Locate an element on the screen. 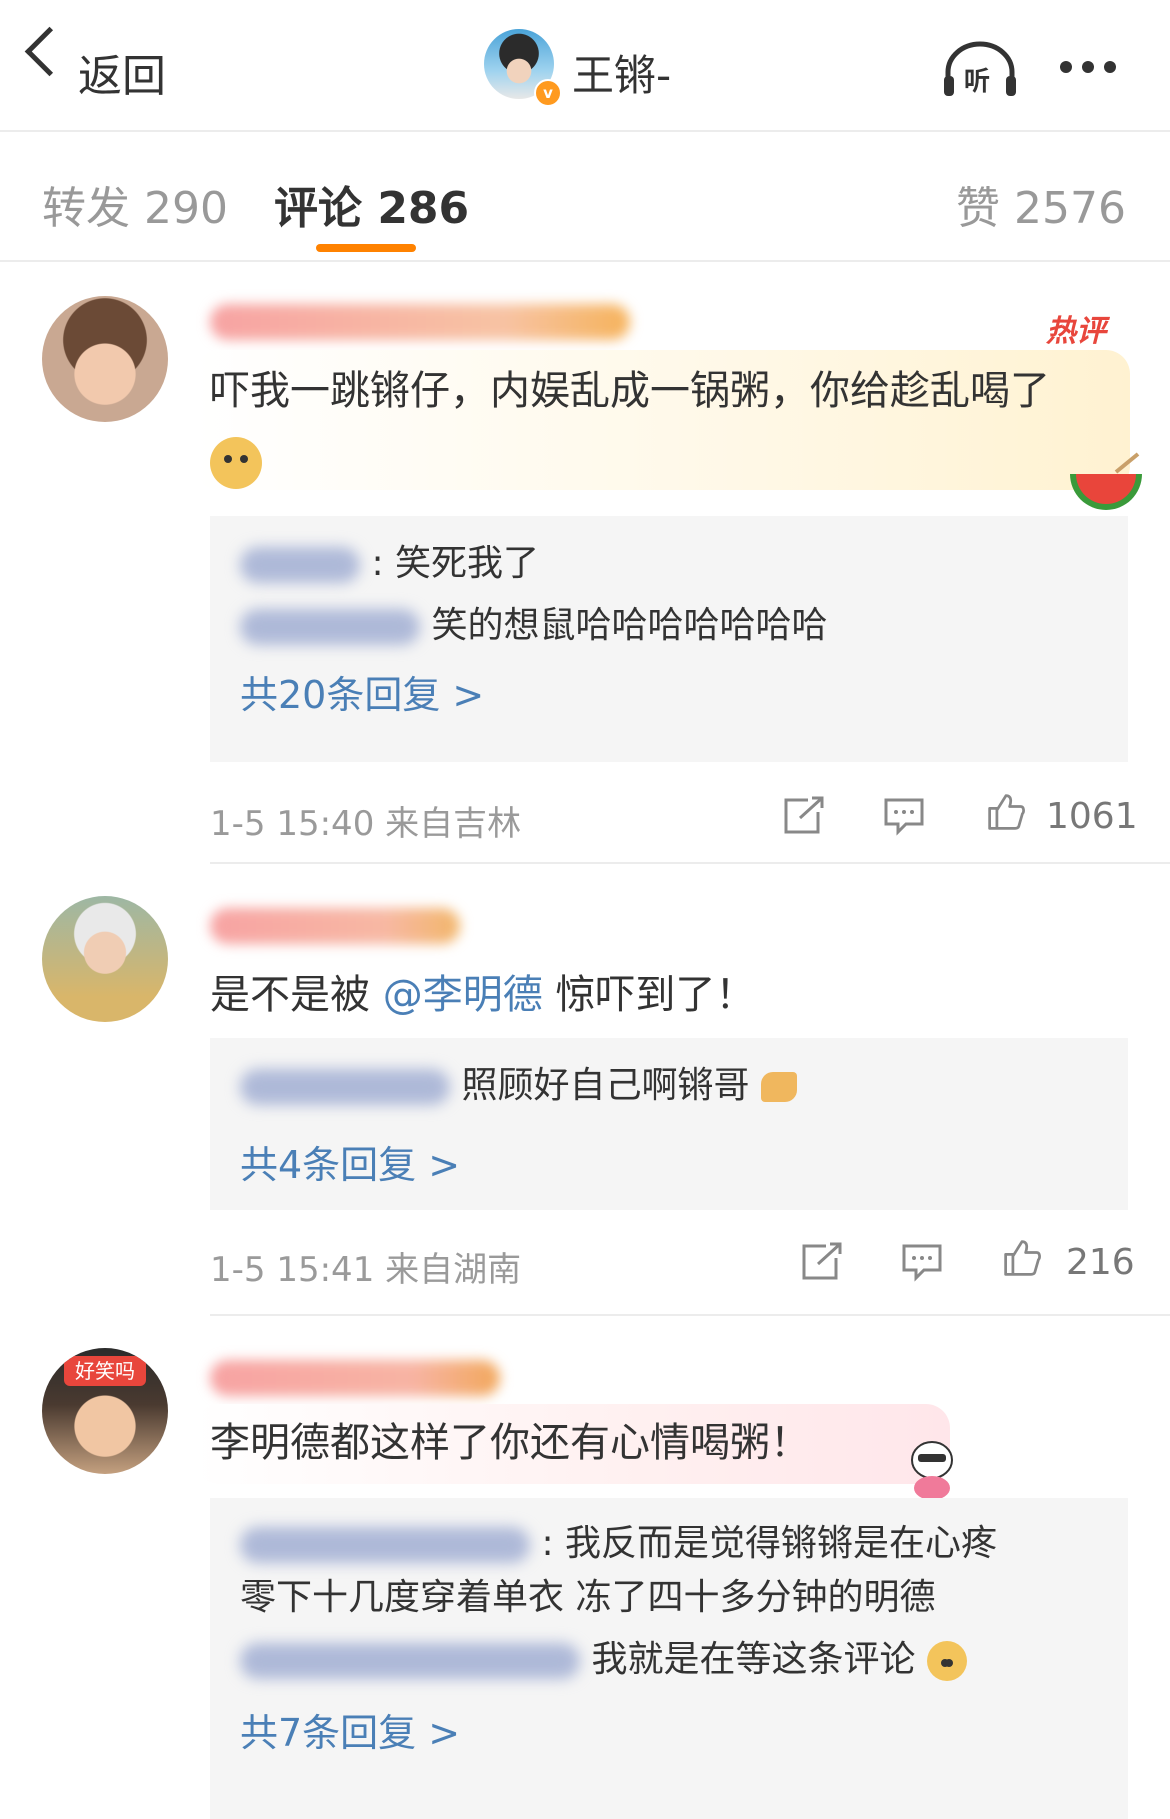 The image size is (1170, 1819). comment-meta: 1-5 15:40 来自吉林 is located at coordinates (365, 820).